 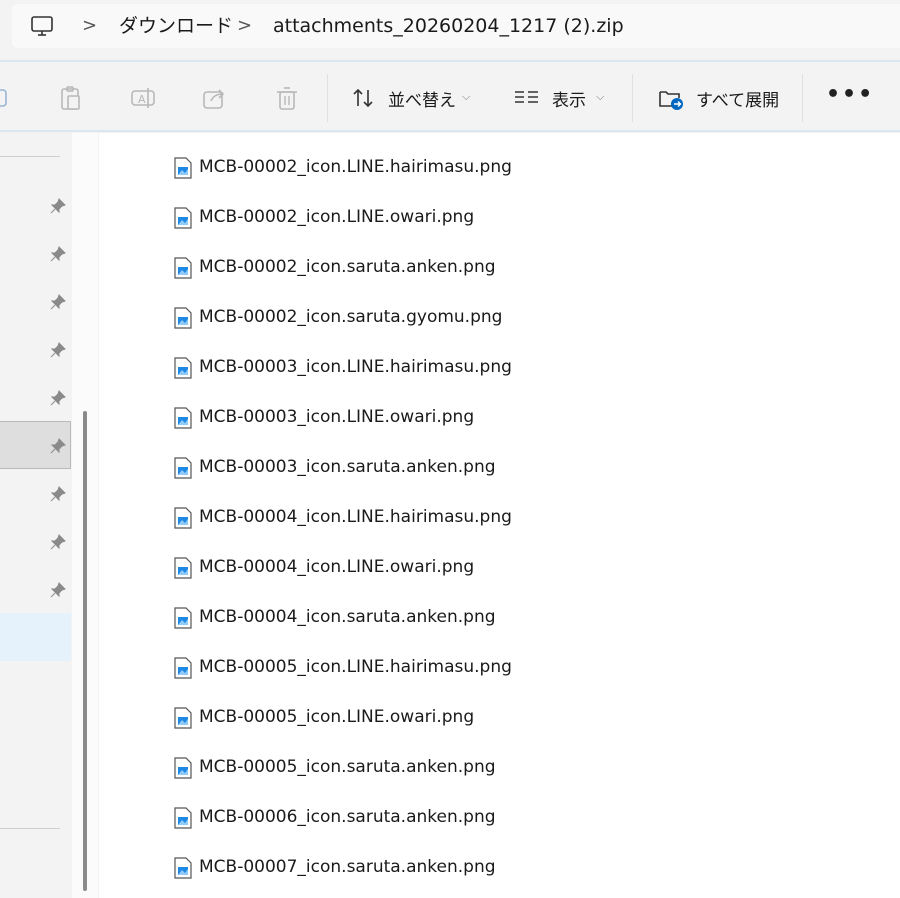 What do you see at coordinates (347, 467) in the screenshot?
I see `file-name: MCB-00003_icon.saruta.anken.png` at bounding box center [347, 467].